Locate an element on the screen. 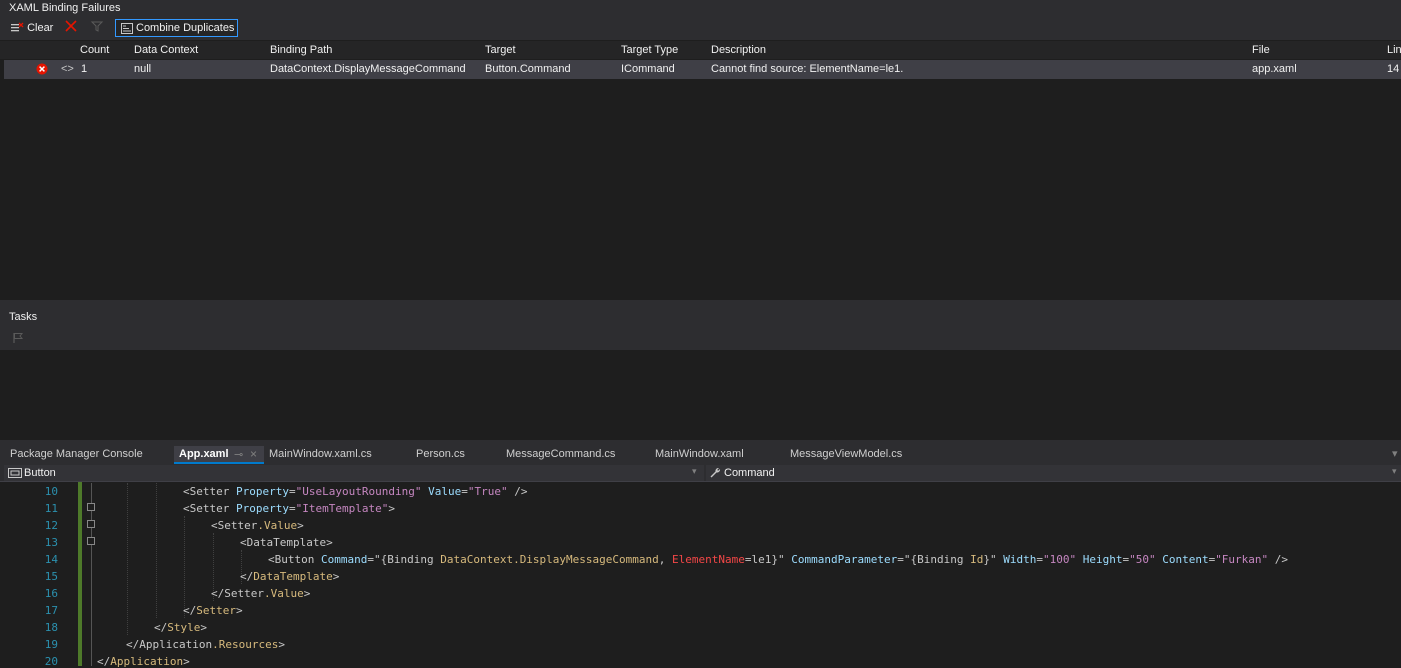 This screenshot has height=668, width=1401. delete-x-icon is located at coordinates (71, 26).